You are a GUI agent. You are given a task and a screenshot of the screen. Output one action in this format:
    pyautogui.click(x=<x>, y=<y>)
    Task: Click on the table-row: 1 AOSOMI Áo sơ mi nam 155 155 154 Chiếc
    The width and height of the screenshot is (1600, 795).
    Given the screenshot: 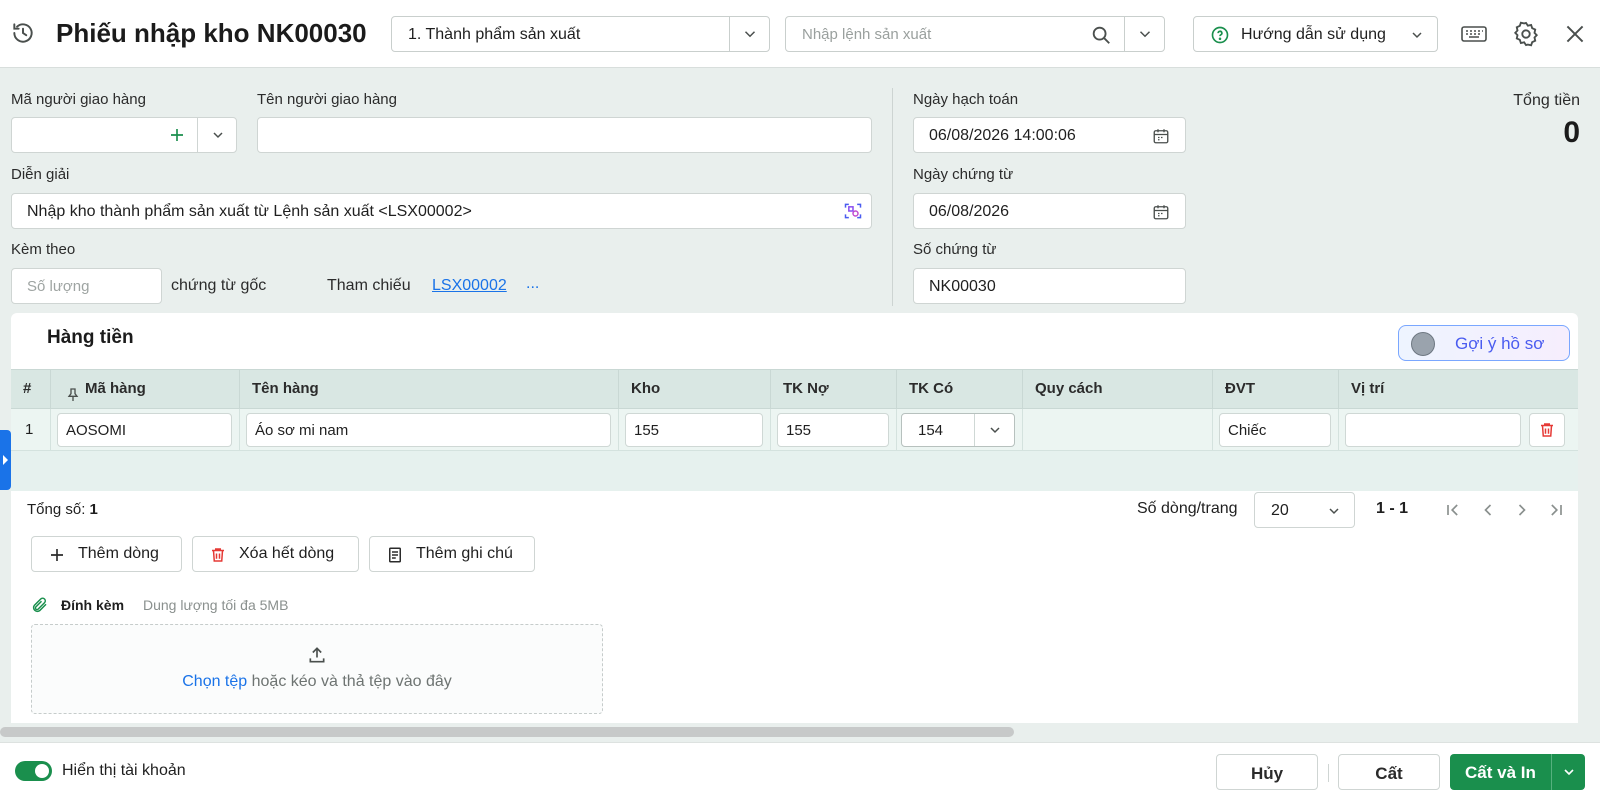 What is the action you would take?
    pyautogui.click(x=794, y=430)
    